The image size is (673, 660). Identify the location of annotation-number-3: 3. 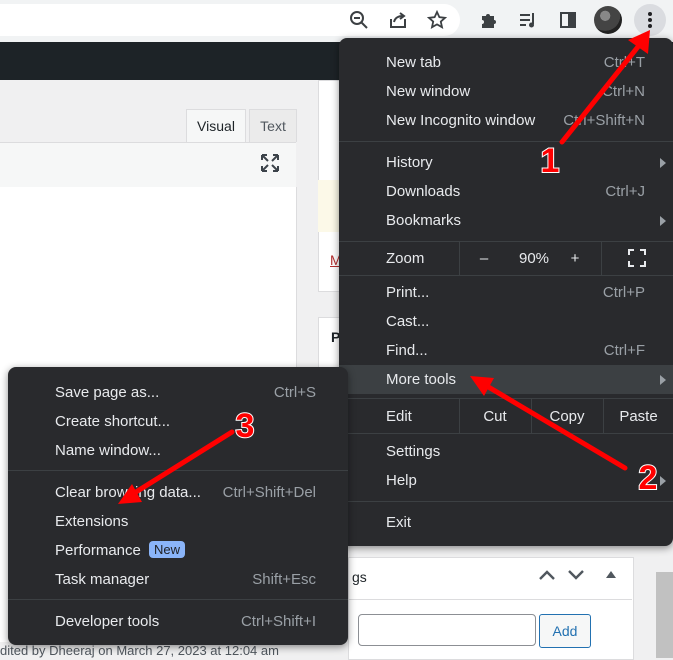
(245, 426).